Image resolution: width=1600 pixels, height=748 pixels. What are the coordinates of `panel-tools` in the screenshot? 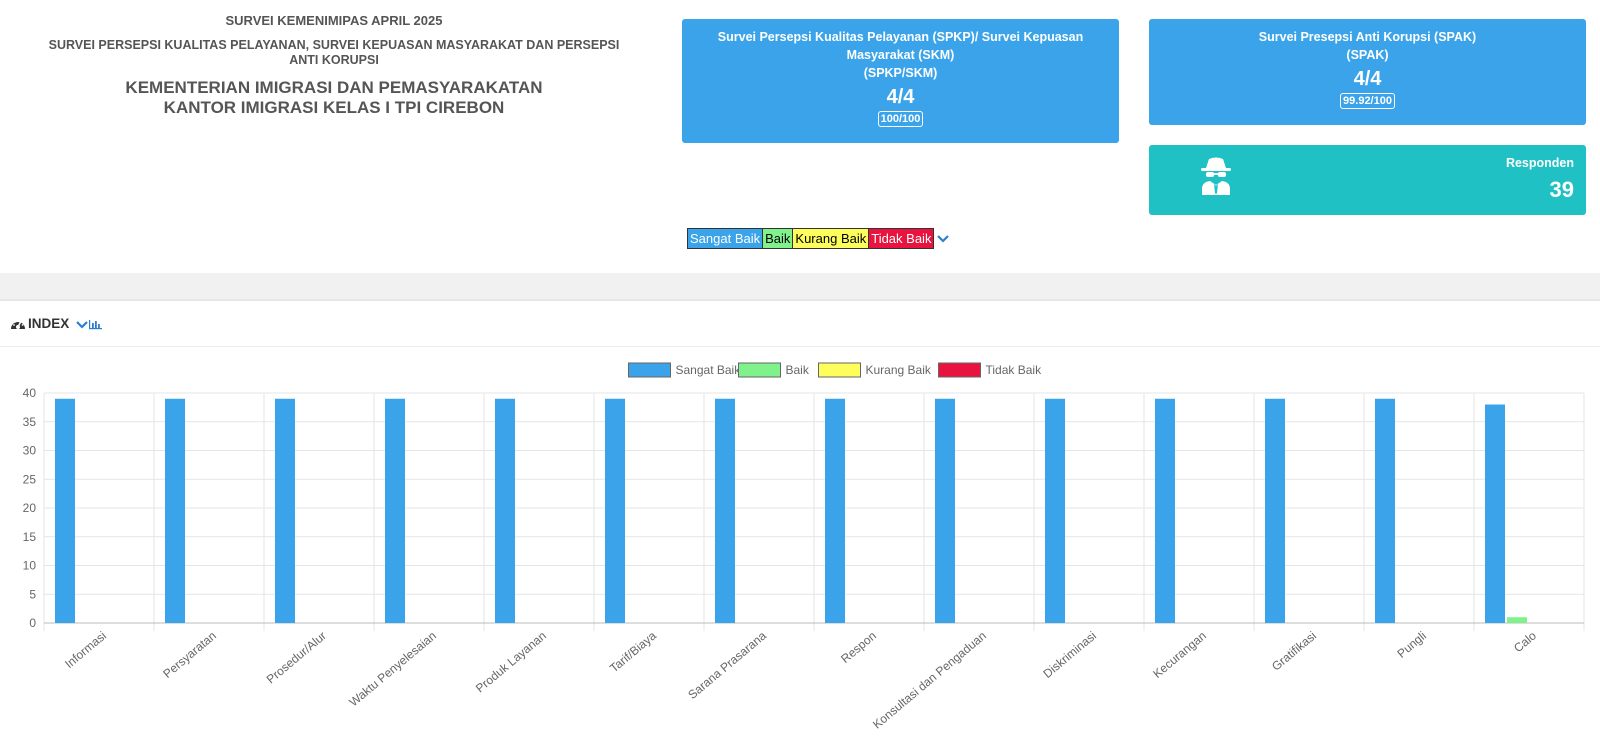 It's located at (89, 325).